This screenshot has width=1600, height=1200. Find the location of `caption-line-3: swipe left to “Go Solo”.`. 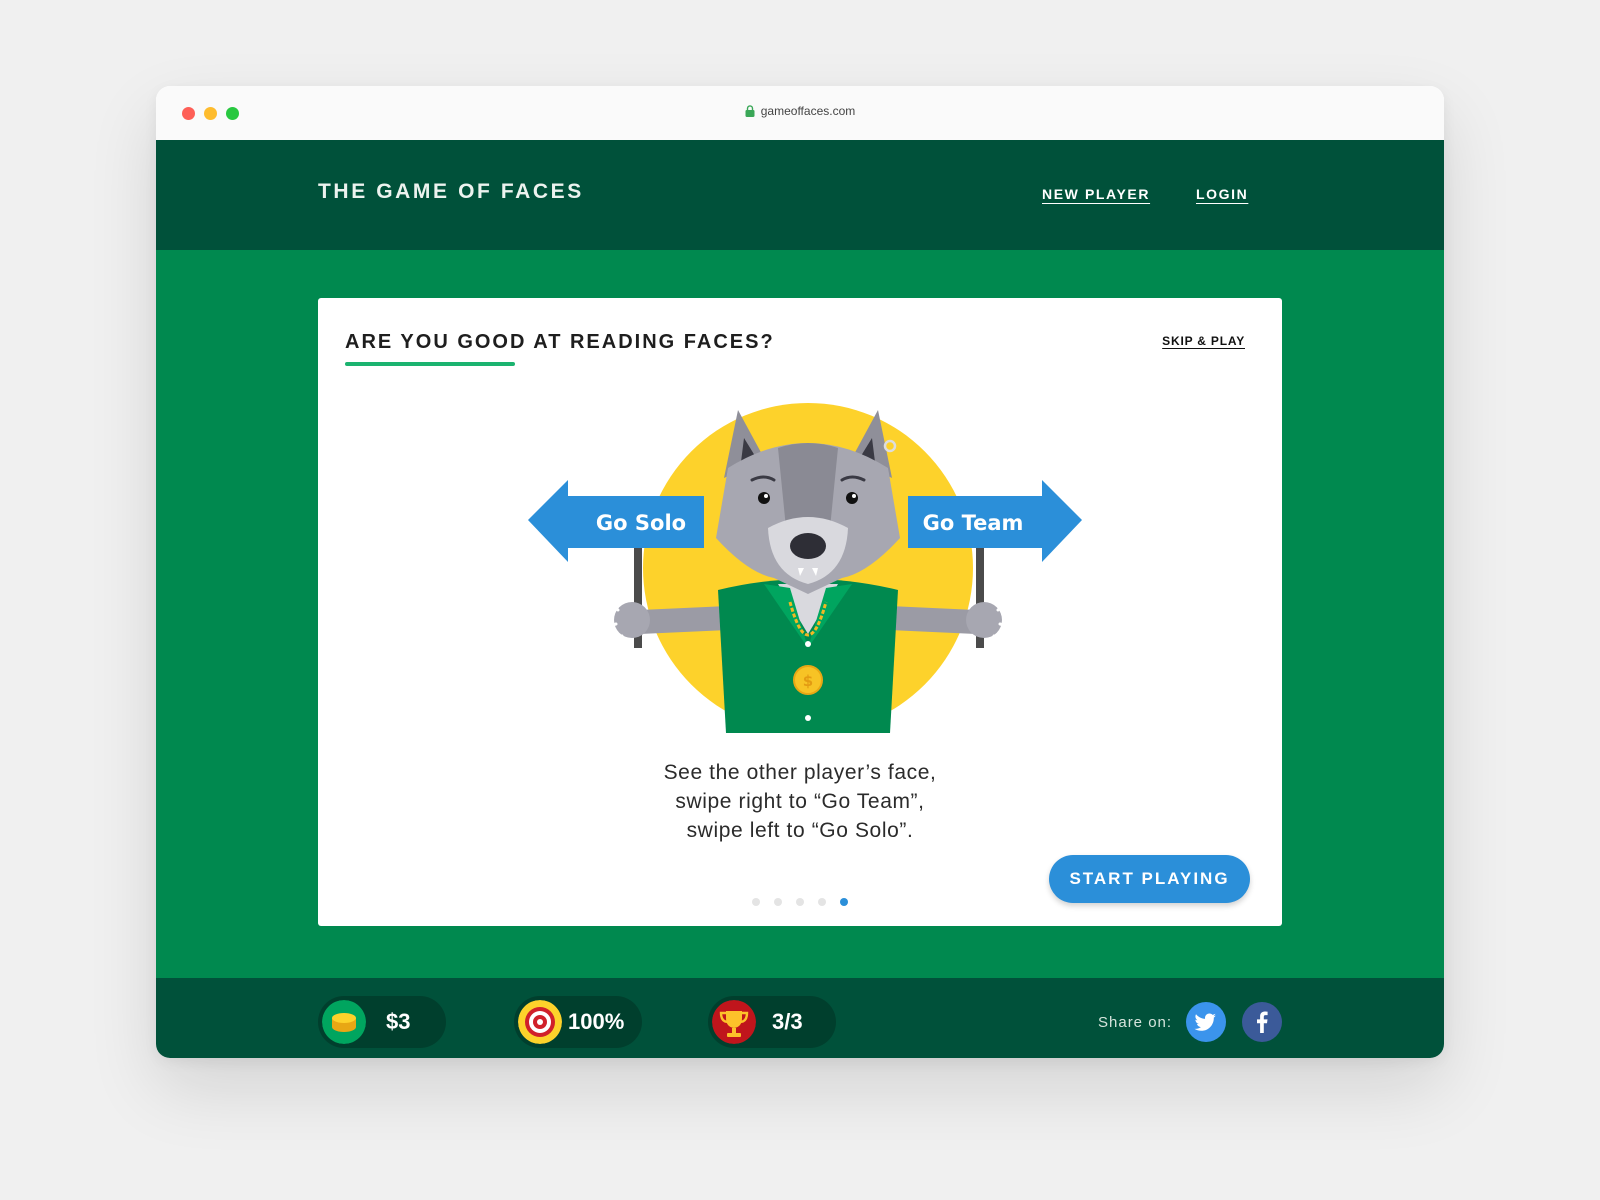

caption-line-3: swipe left to “Go Solo”. is located at coordinates (800, 830).